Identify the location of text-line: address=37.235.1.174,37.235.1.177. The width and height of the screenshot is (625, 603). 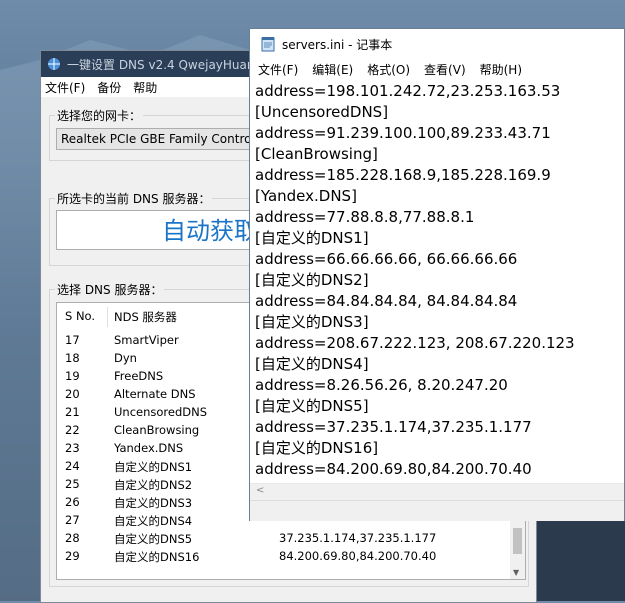
(393, 427).